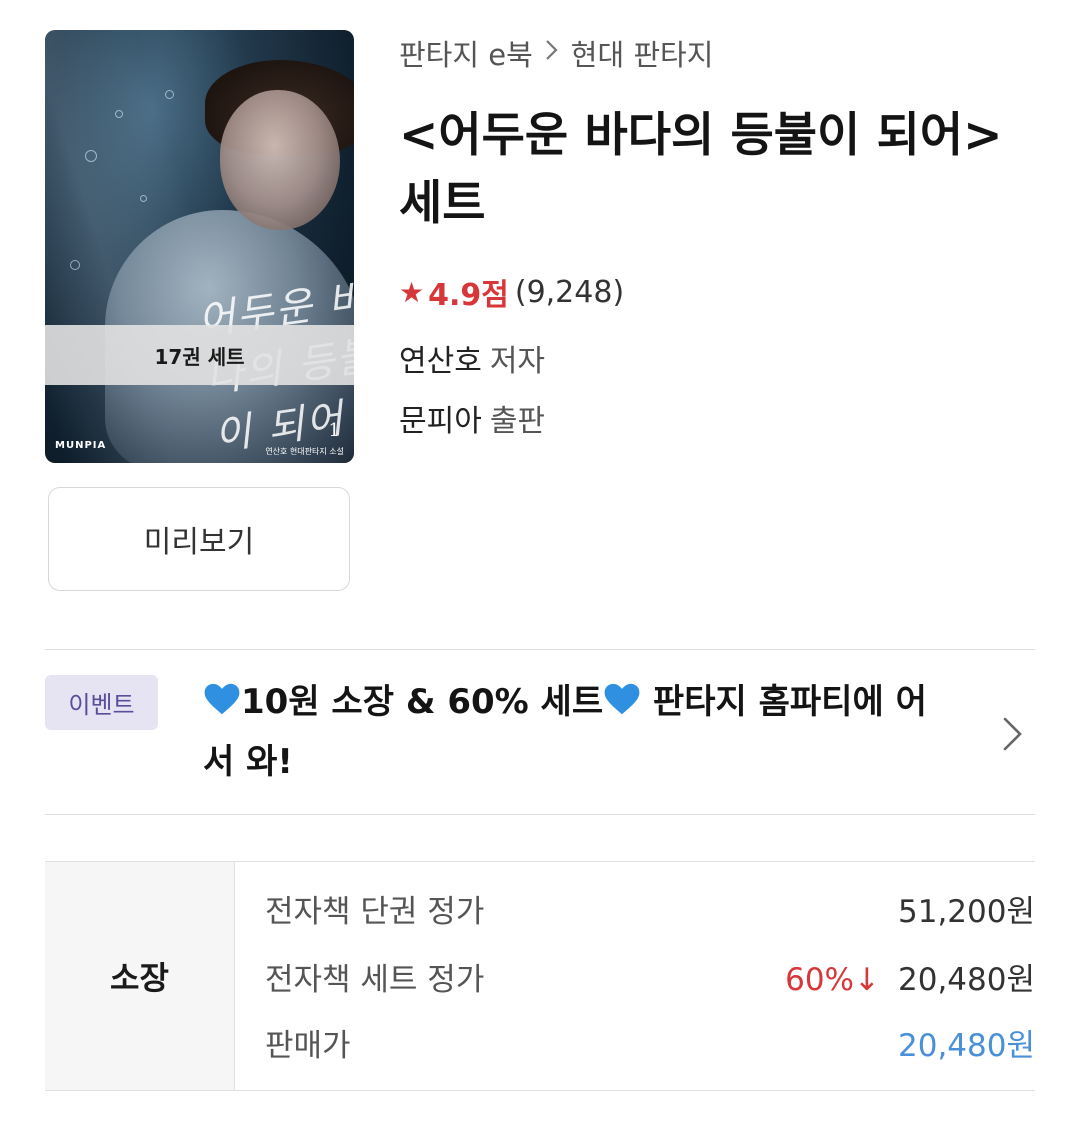  What do you see at coordinates (642, 53) in the screenshot?
I see `breadcrumb-subcategory: 현대 판타지` at bounding box center [642, 53].